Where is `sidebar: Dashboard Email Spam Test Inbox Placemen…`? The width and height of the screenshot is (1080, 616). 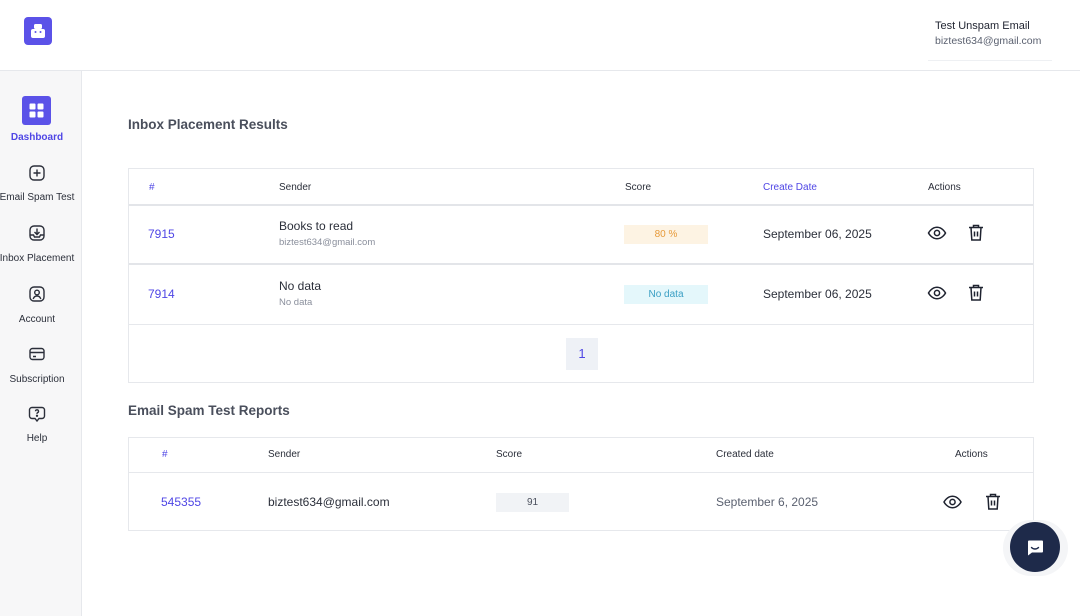 sidebar: Dashboard Email Spam Test Inbox Placemen… is located at coordinates (41, 343).